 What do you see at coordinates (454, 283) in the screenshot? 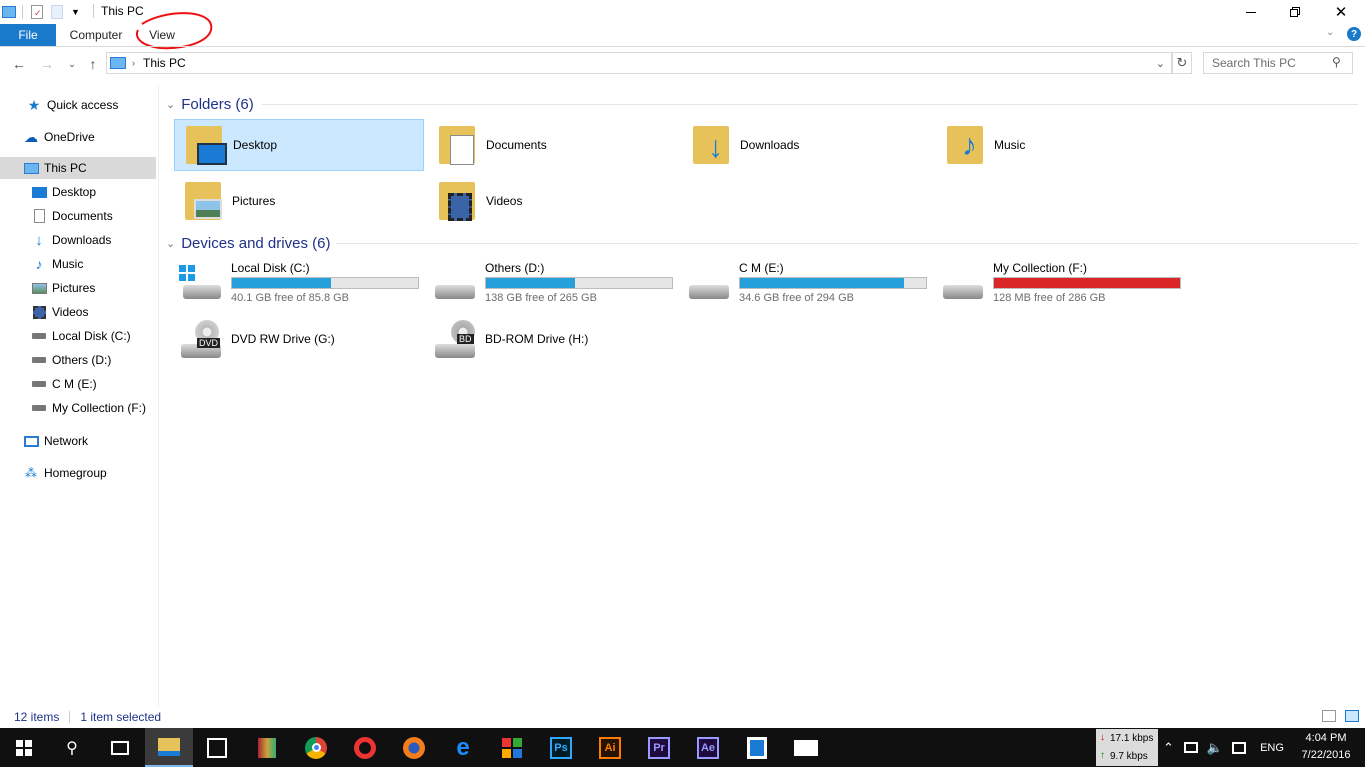
I see `drive-icon` at bounding box center [454, 283].